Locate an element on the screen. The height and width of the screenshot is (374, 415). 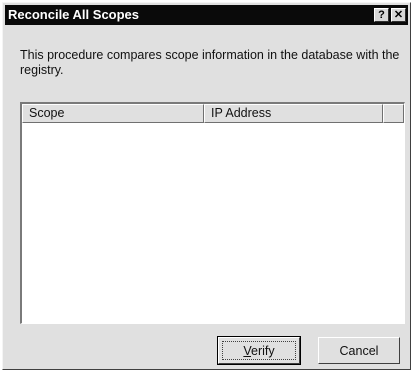
close-icon: ✕ is located at coordinates (398, 15).